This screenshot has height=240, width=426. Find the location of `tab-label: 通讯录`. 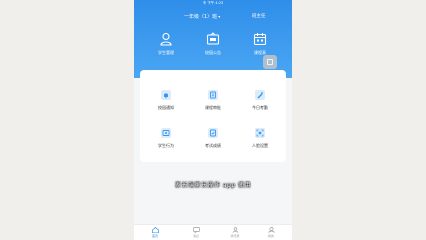

tab-label: 通讯录 is located at coordinates (235, 236).